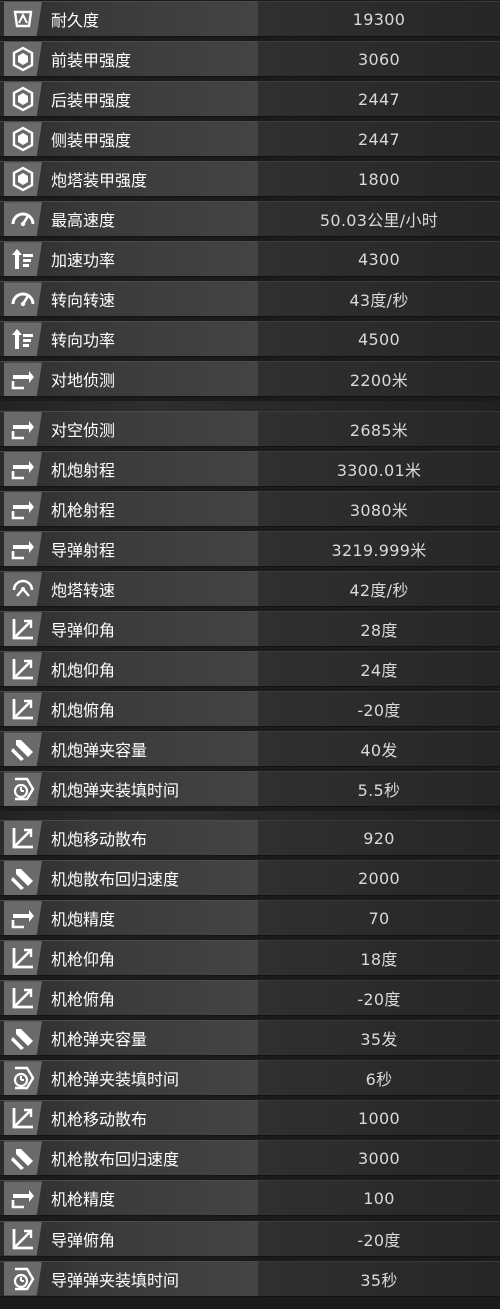  I want to click on stat-row: 转向转速 43度/秒, so click(250, 299).